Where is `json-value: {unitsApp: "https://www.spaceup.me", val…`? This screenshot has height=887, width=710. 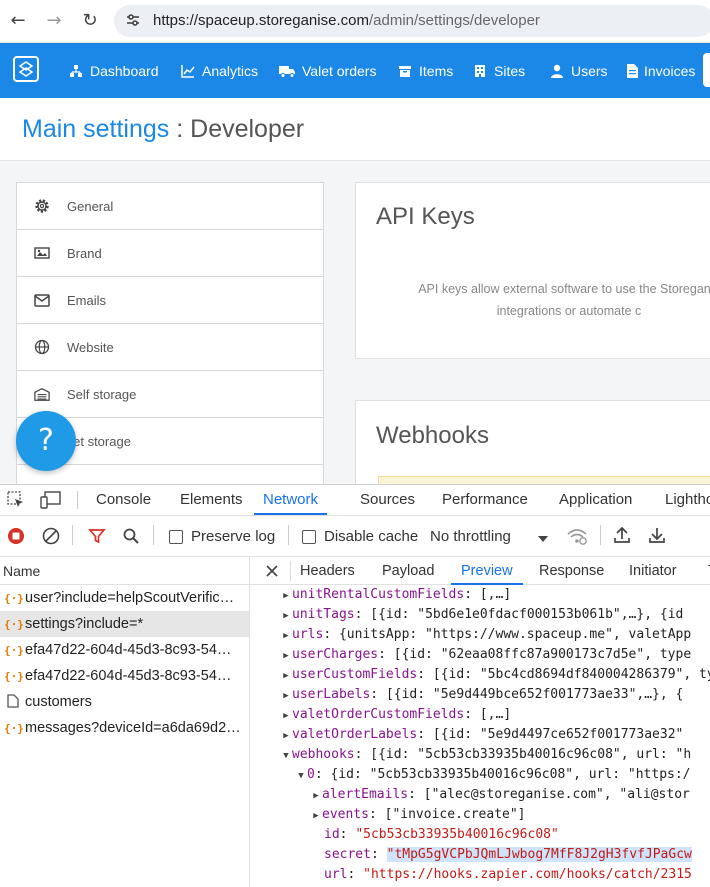 json-value: {unitsApp: "https://www.spaceup.me", val… is located at coordinates (515, 634).